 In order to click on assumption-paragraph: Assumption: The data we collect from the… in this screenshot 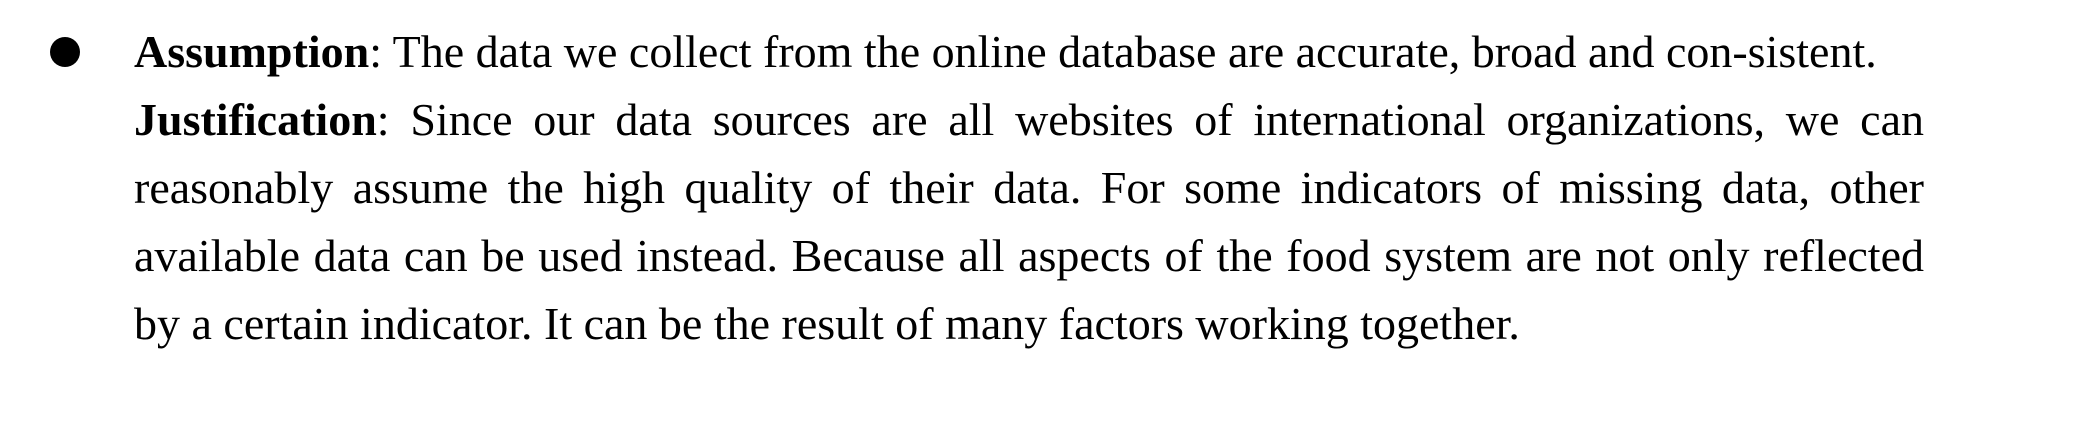, I will do `click(1029, 52)`.